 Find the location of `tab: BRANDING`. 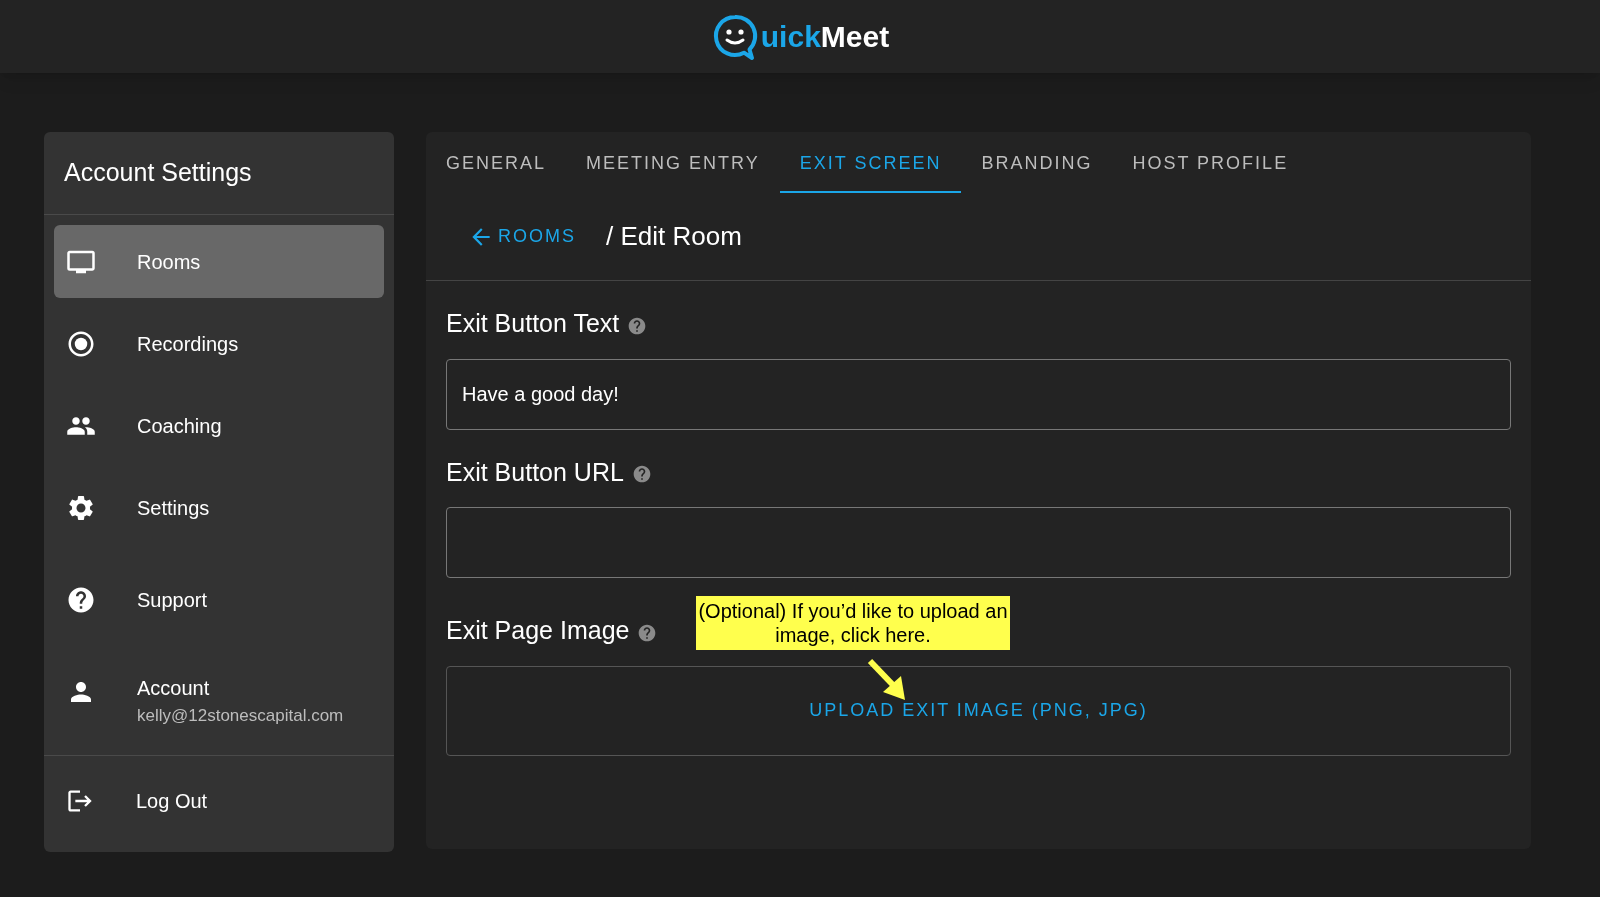

tab: BRANDING is located at coordinates (1037, 162).